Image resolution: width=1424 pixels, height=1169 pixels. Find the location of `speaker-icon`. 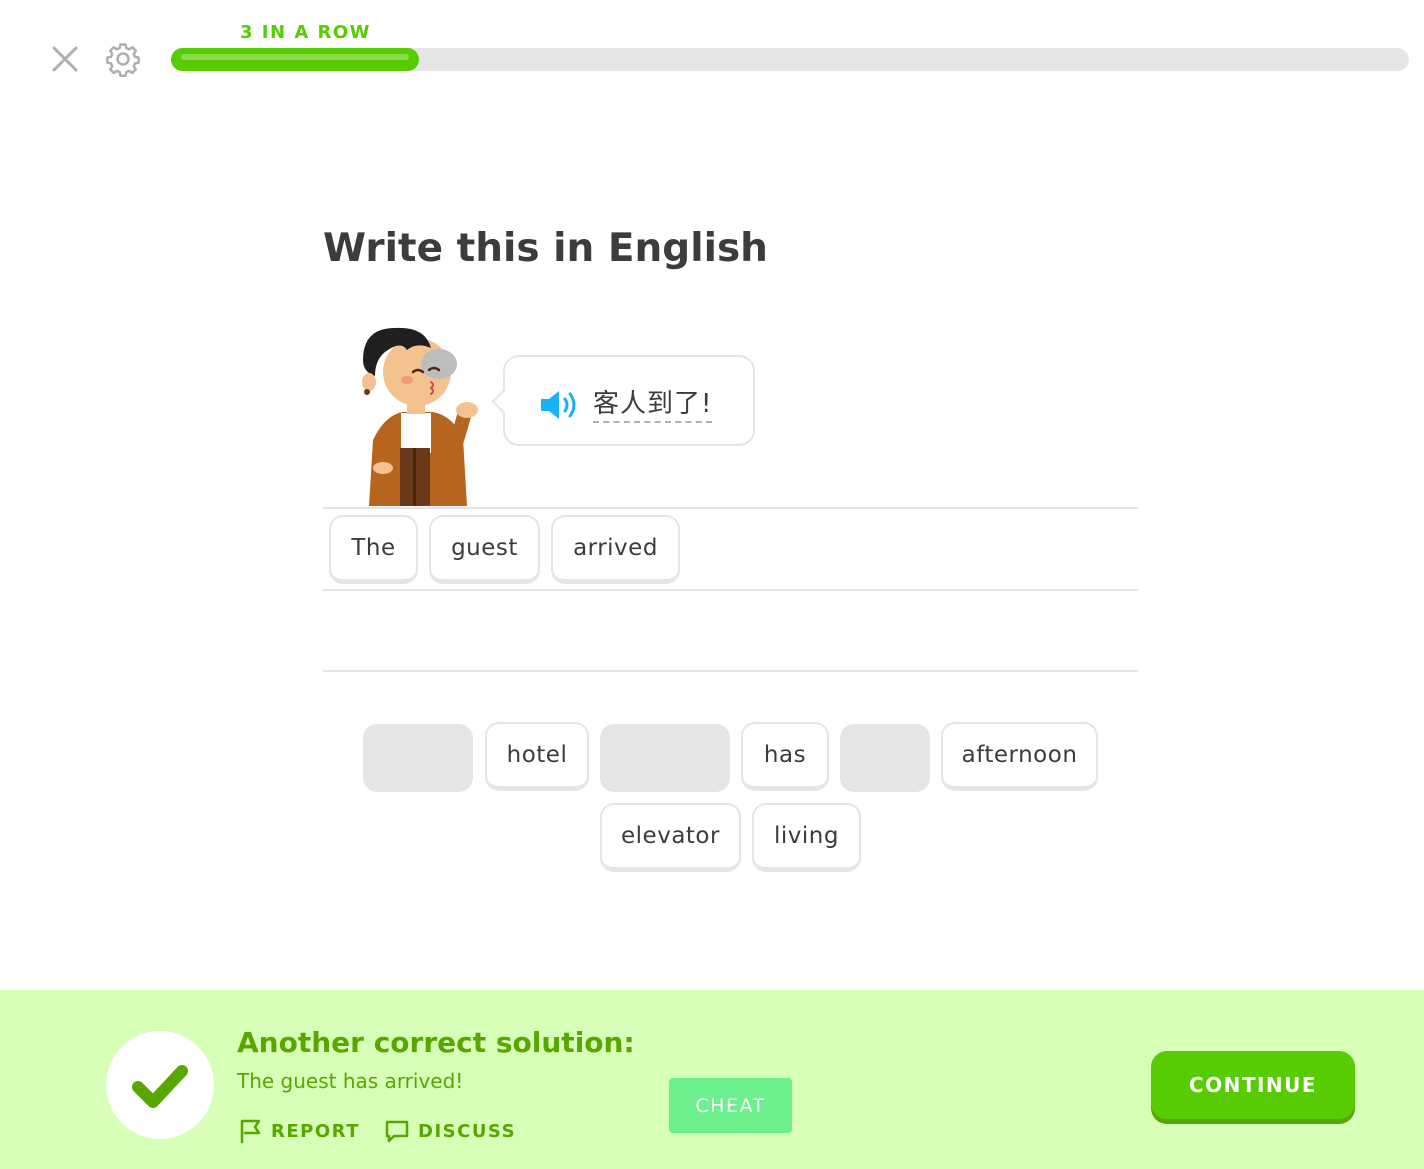

speaker-icon is located at coordinates (558, 405).